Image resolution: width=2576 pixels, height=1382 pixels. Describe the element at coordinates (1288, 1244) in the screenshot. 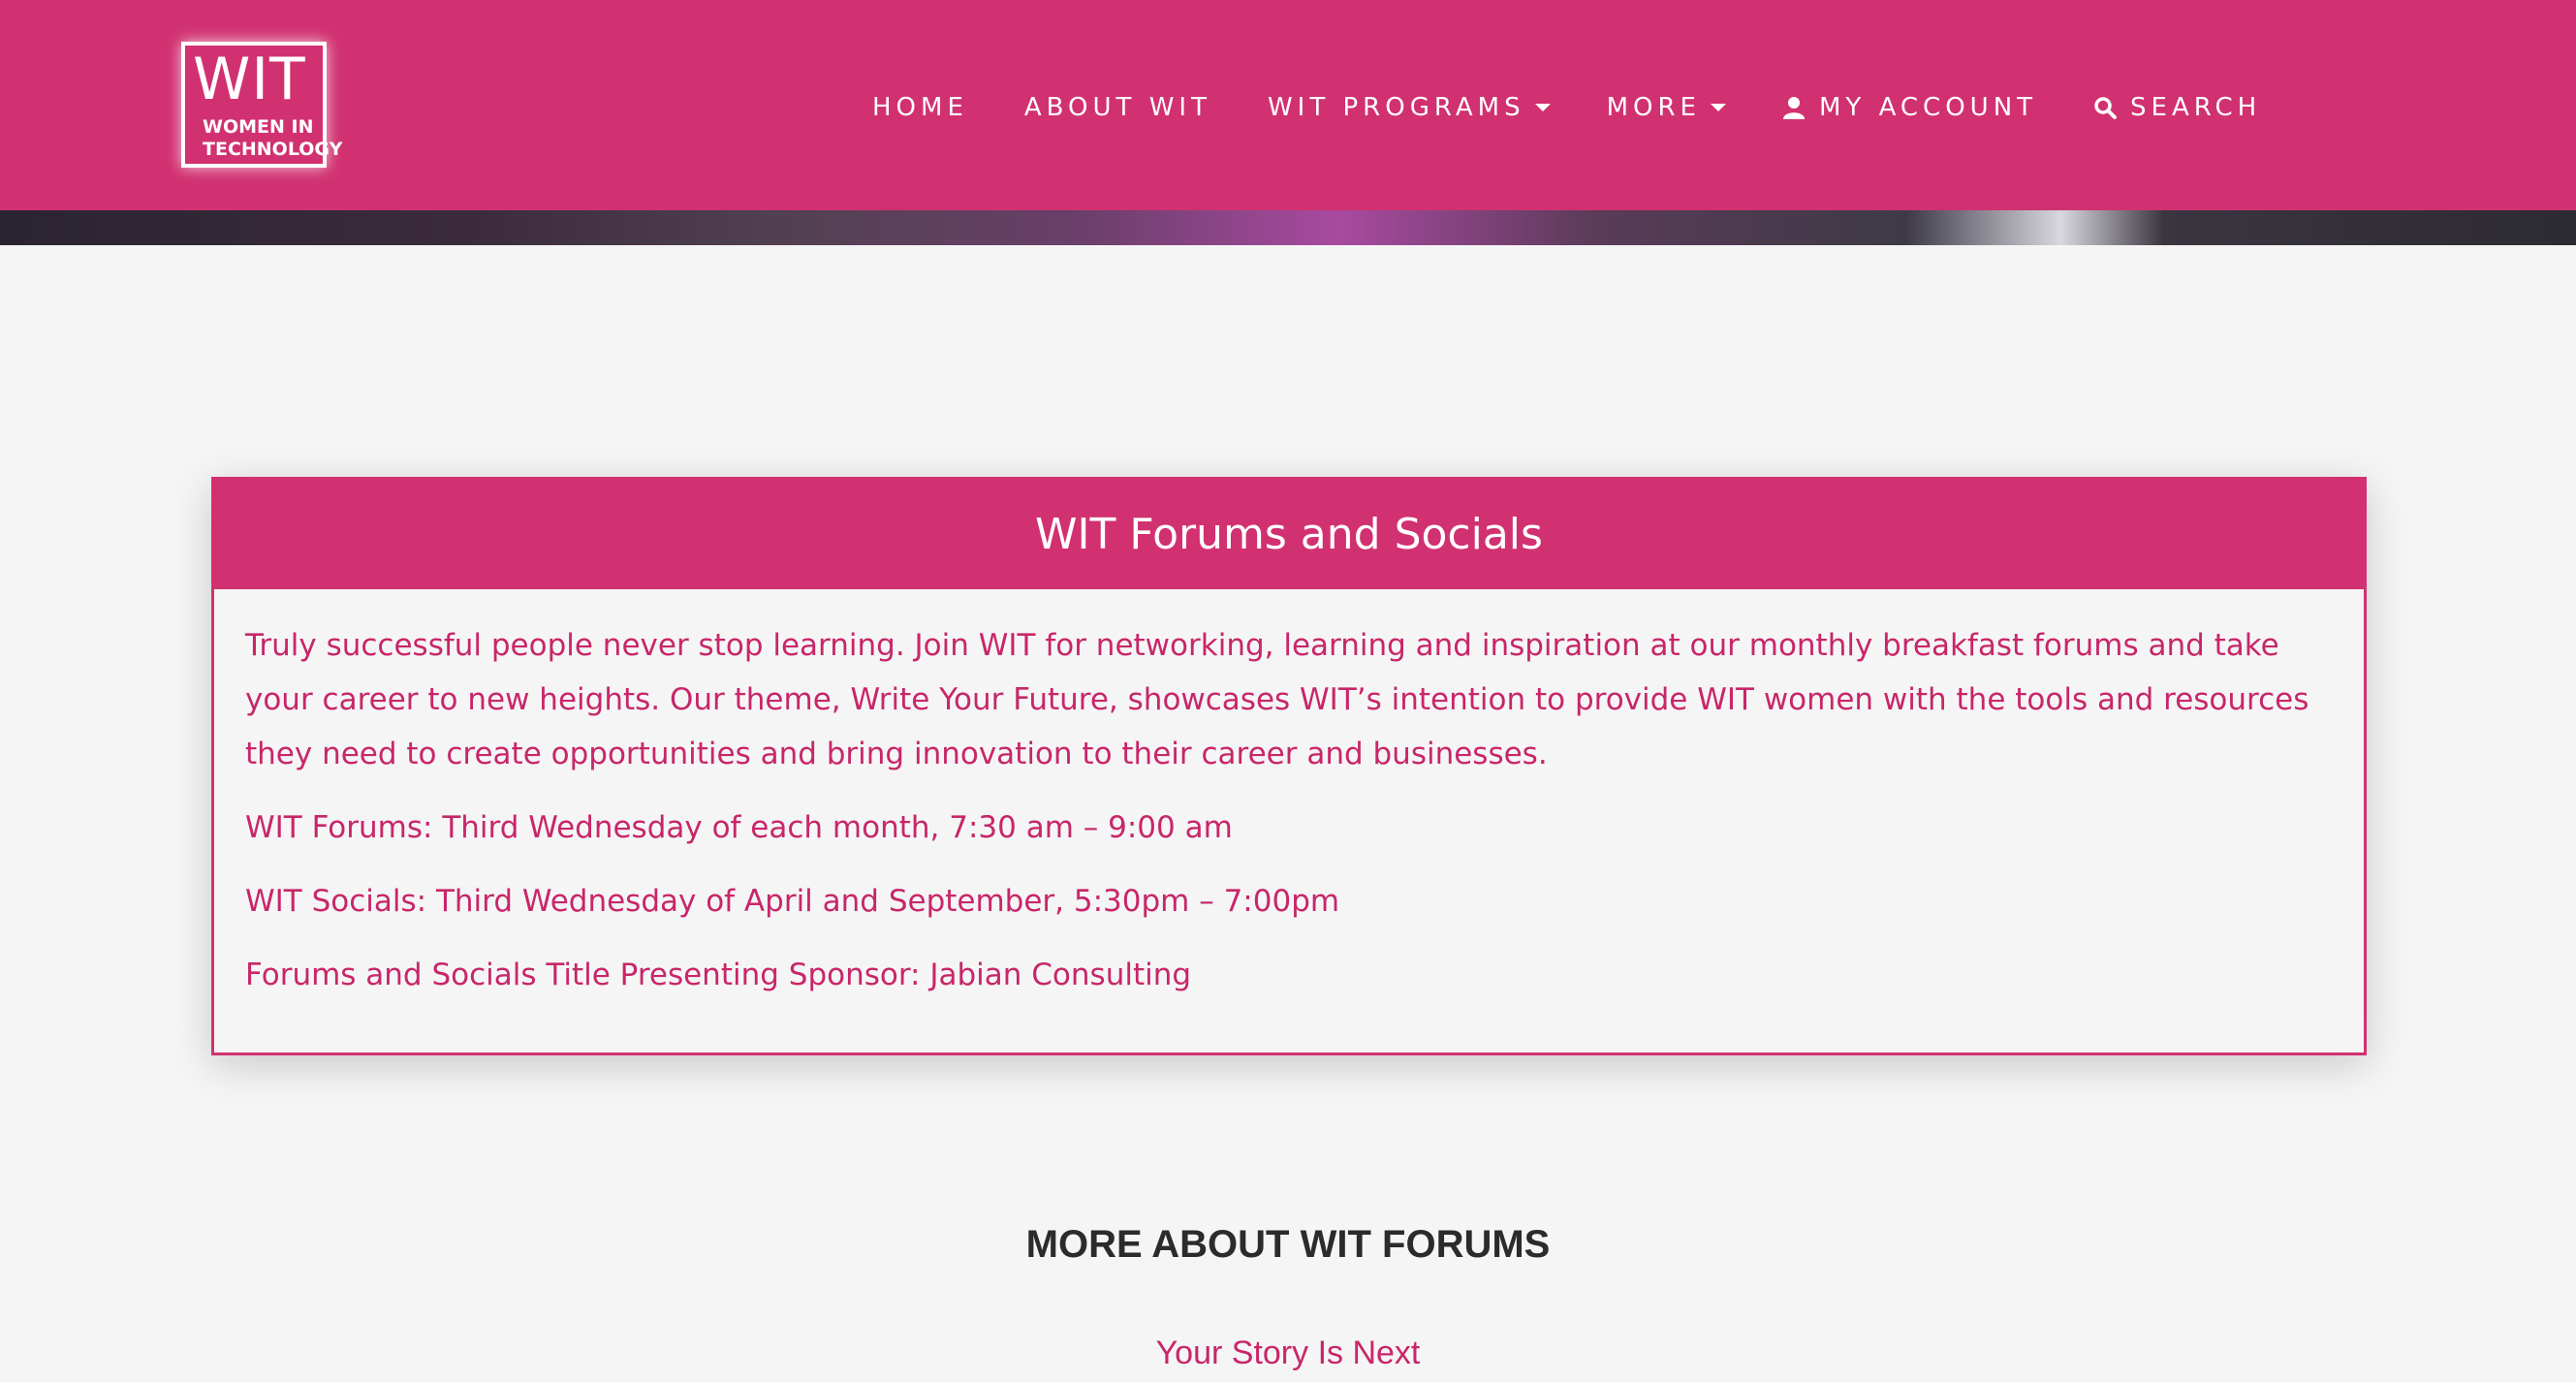

I see `section-heading: MORE ABOUT WIT FORUMS` at that location.